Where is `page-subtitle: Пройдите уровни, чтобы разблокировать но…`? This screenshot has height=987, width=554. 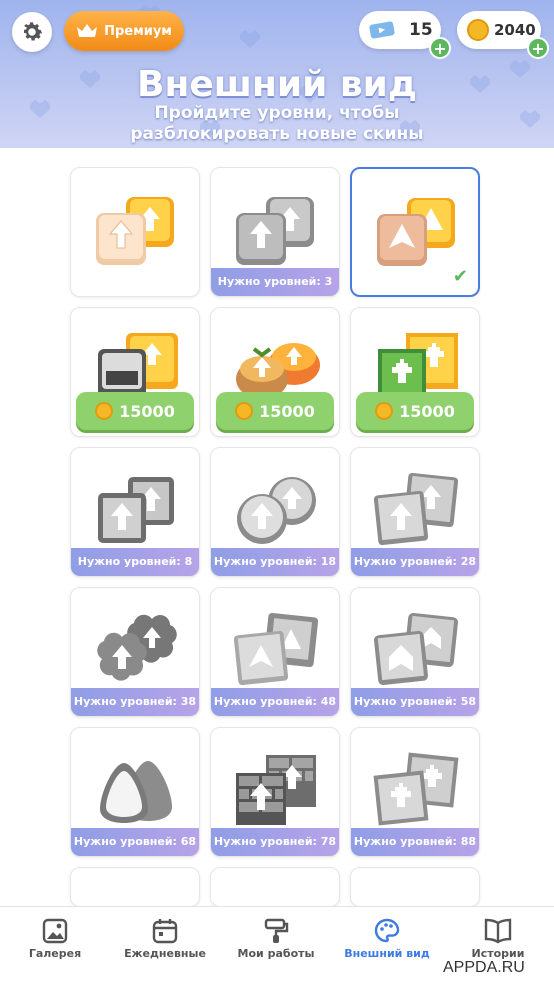 page-subtitle: Пройдите уровни, чтобы разблокировать но… is located at coordinates (277, 123).